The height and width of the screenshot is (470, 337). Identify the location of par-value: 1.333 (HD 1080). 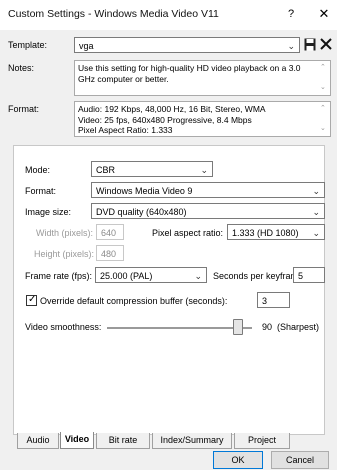
(265, 233).